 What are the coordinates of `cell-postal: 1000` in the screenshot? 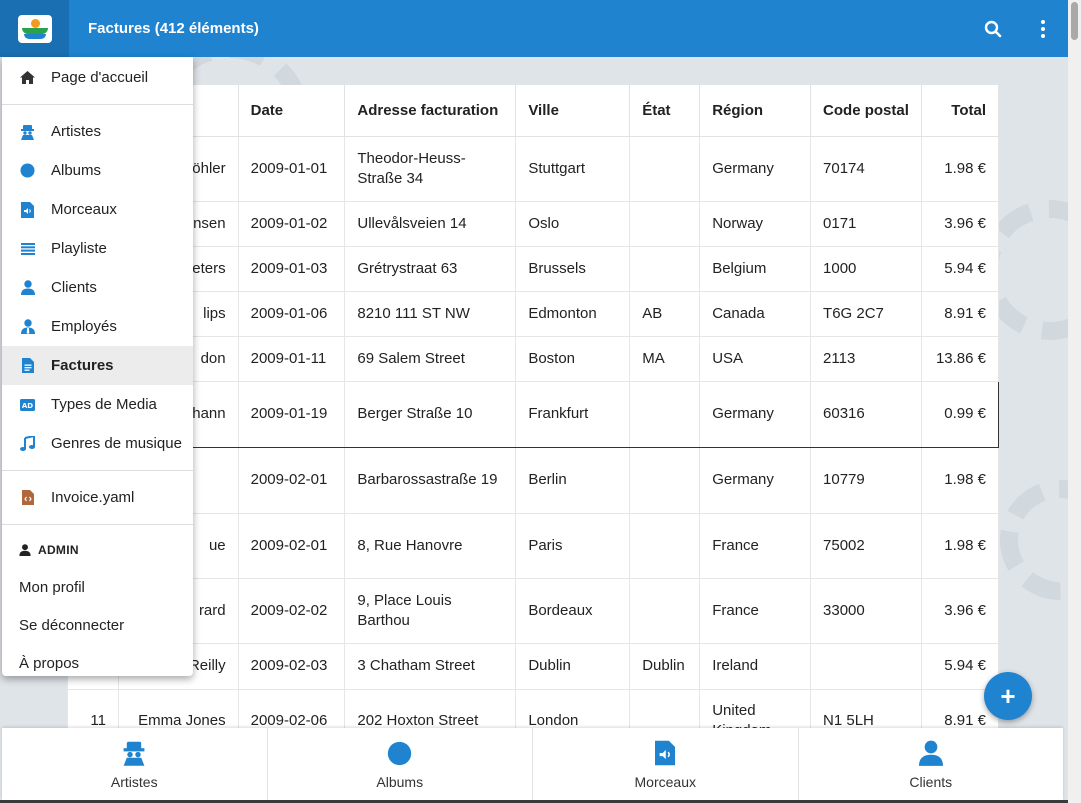 It's located at (866, 268).